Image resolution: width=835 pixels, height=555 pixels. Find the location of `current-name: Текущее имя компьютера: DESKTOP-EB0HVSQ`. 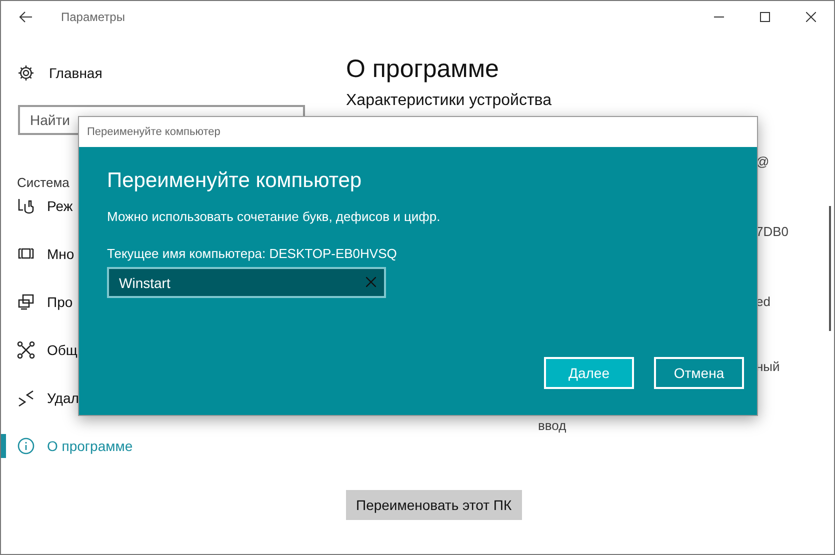

current-name: Текущее имя компьютера: DESKTOP-EB0HVSQ is located at coordinates (252, 253).